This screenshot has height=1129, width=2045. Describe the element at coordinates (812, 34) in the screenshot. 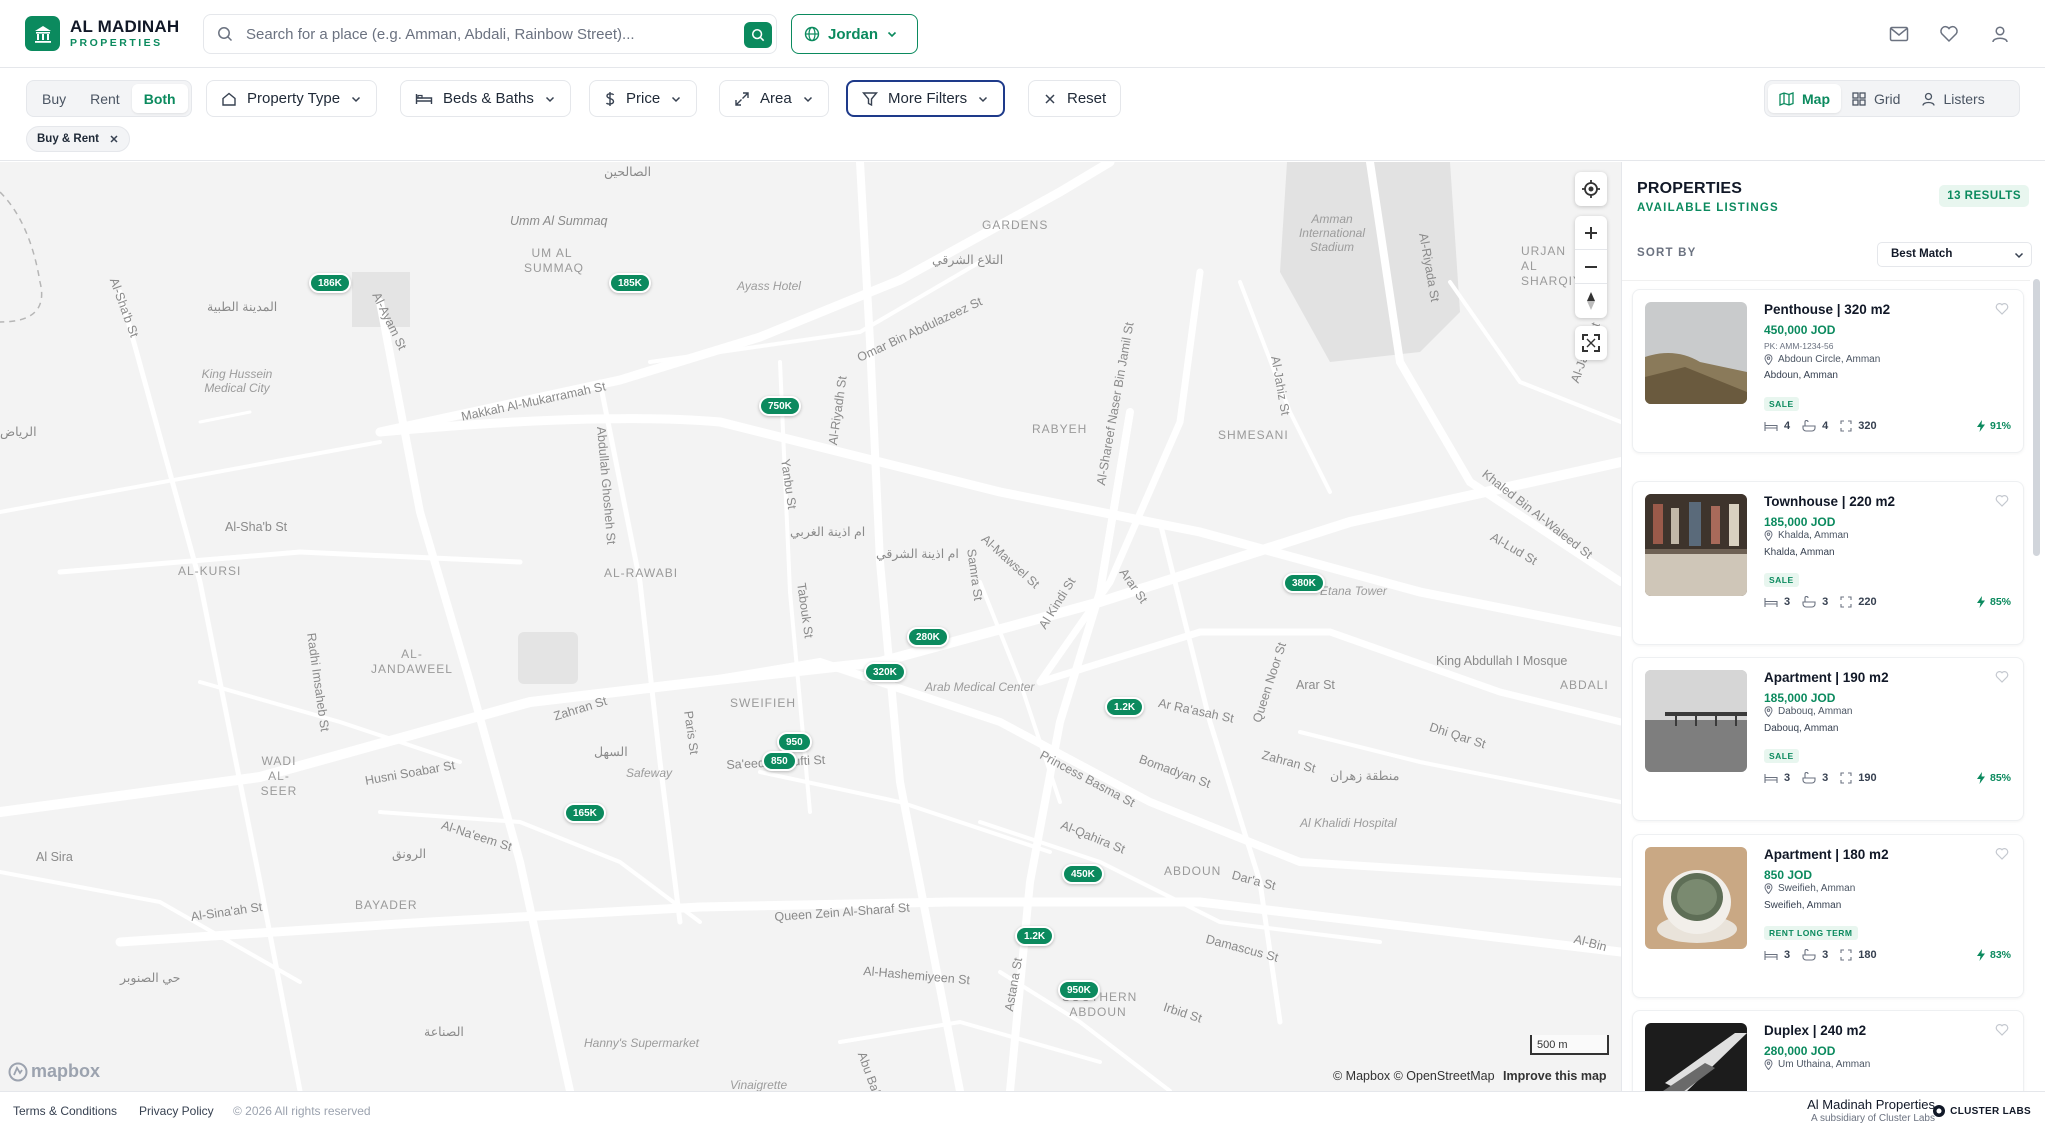

I see `globe-icon` at that location.